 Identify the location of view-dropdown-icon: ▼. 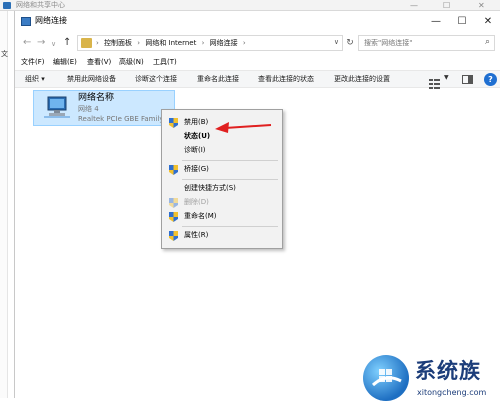
(446, 77).